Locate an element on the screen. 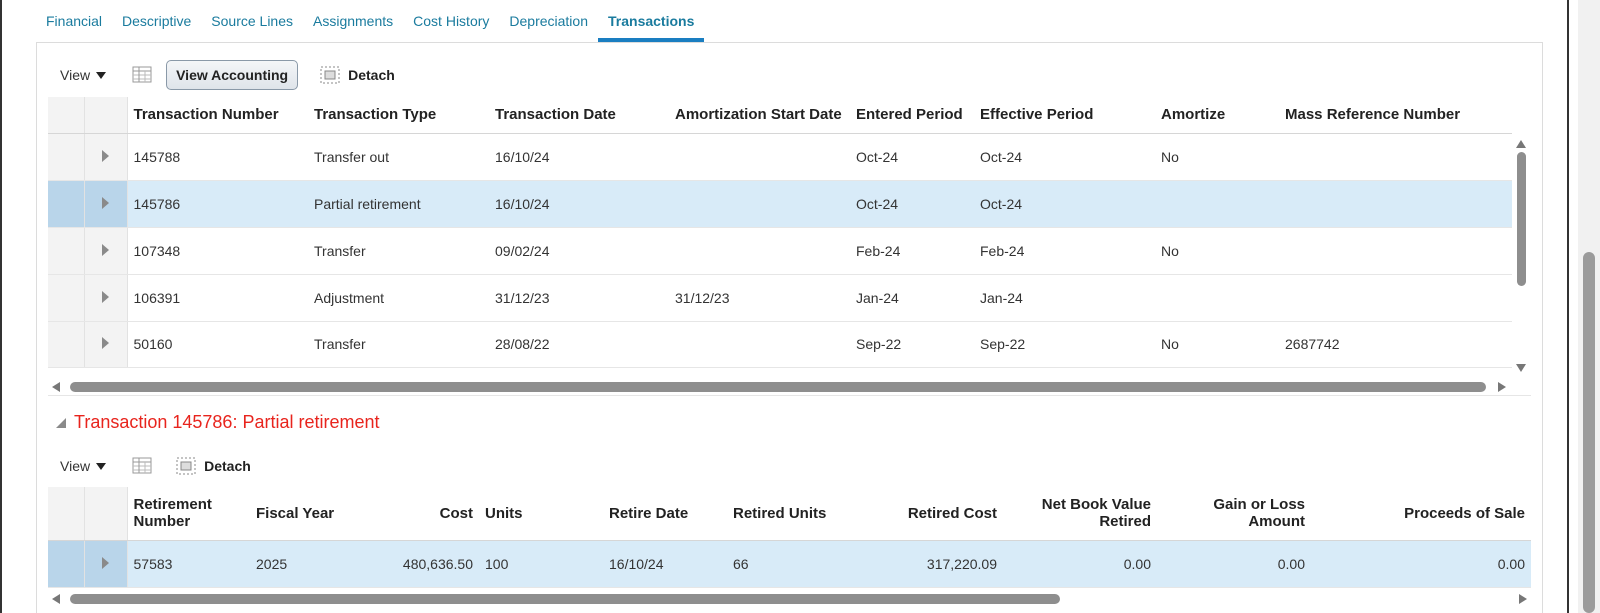  caret-down-icon is located at coordinates (101, 466).